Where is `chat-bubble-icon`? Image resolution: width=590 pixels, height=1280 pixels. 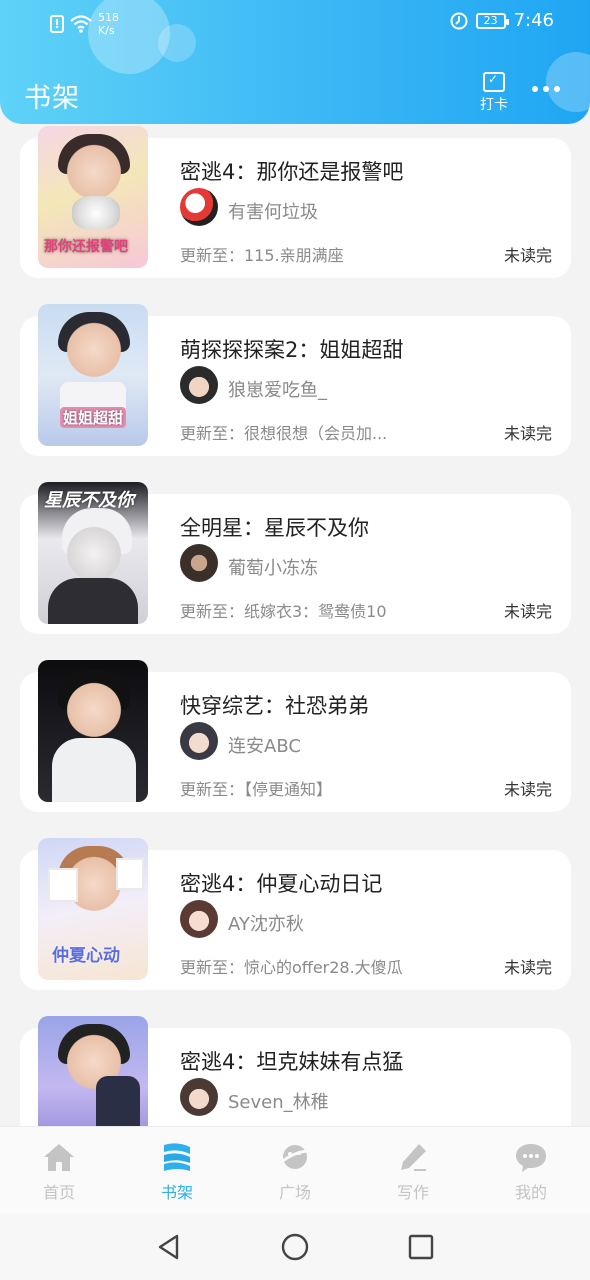
chat-bubble-icon is located at coordinates (531, 1158).